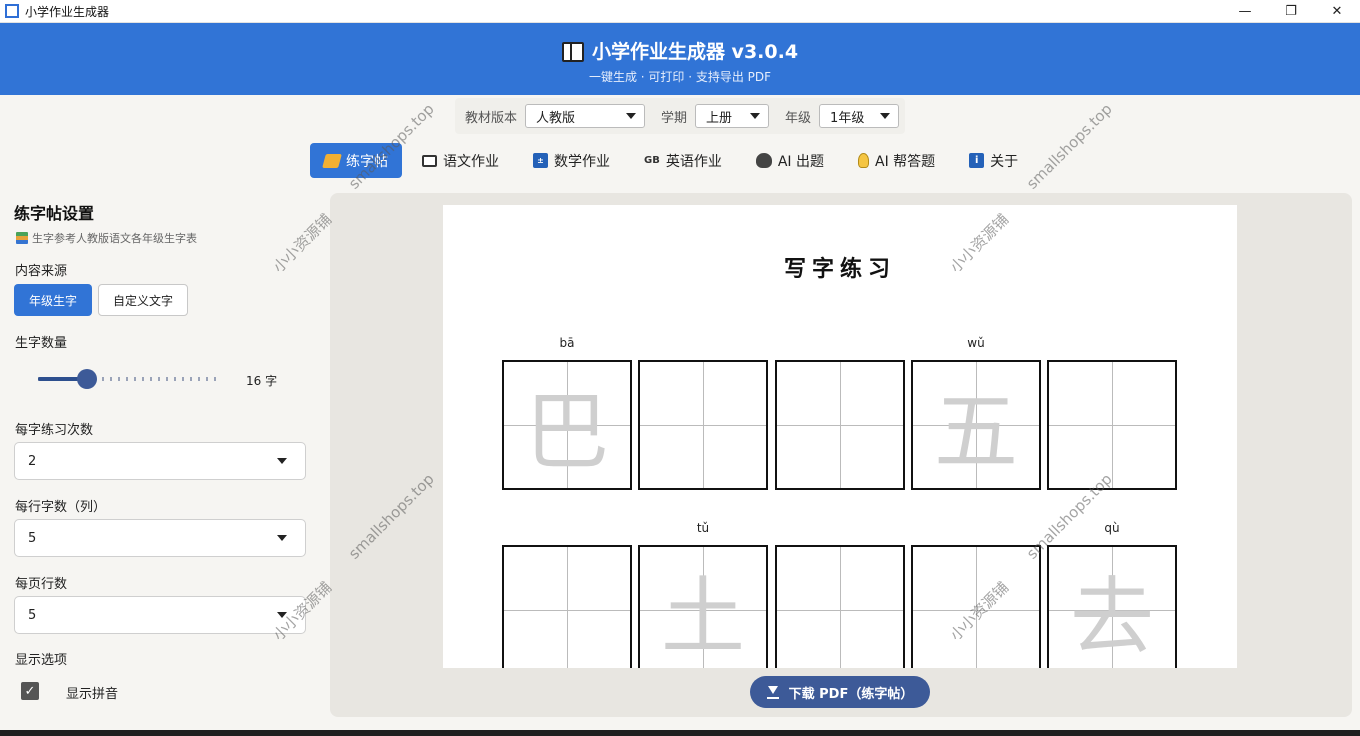  I want to click on cat-icon, so click(763, 160).